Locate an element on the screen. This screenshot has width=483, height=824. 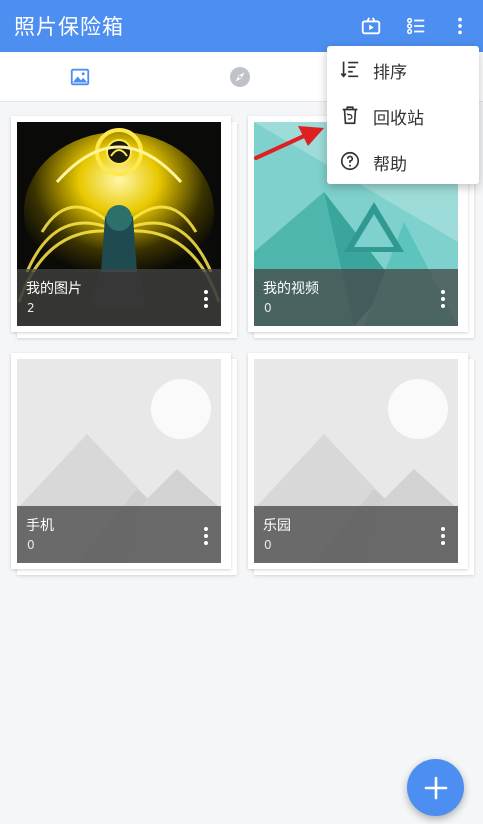
album-name: 我的视频 is located at coordinates (291, 289).